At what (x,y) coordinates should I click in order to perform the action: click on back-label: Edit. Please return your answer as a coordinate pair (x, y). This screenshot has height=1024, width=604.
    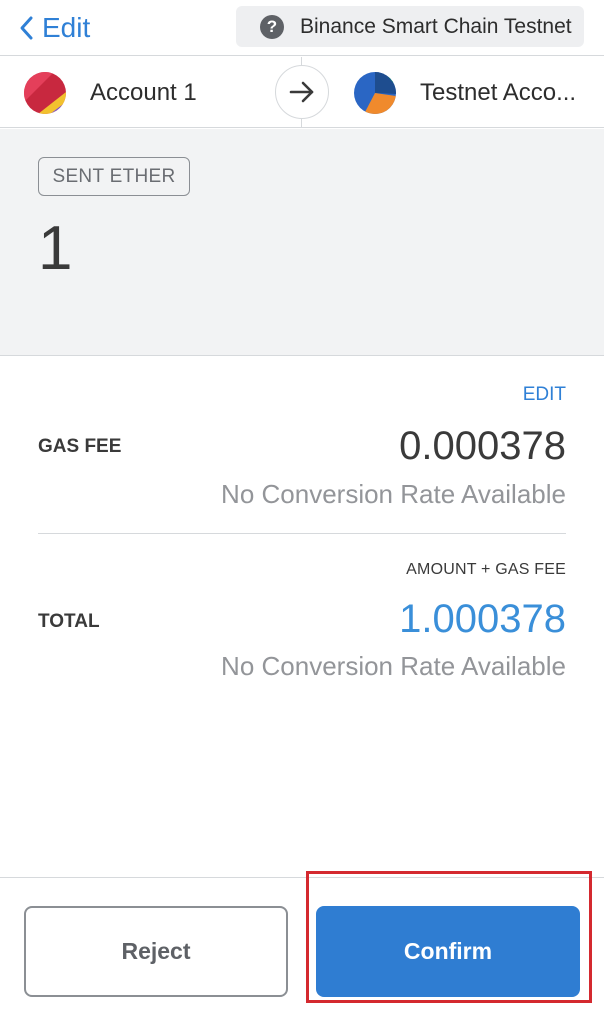
    Looking at the image, I should click on (66, 27).